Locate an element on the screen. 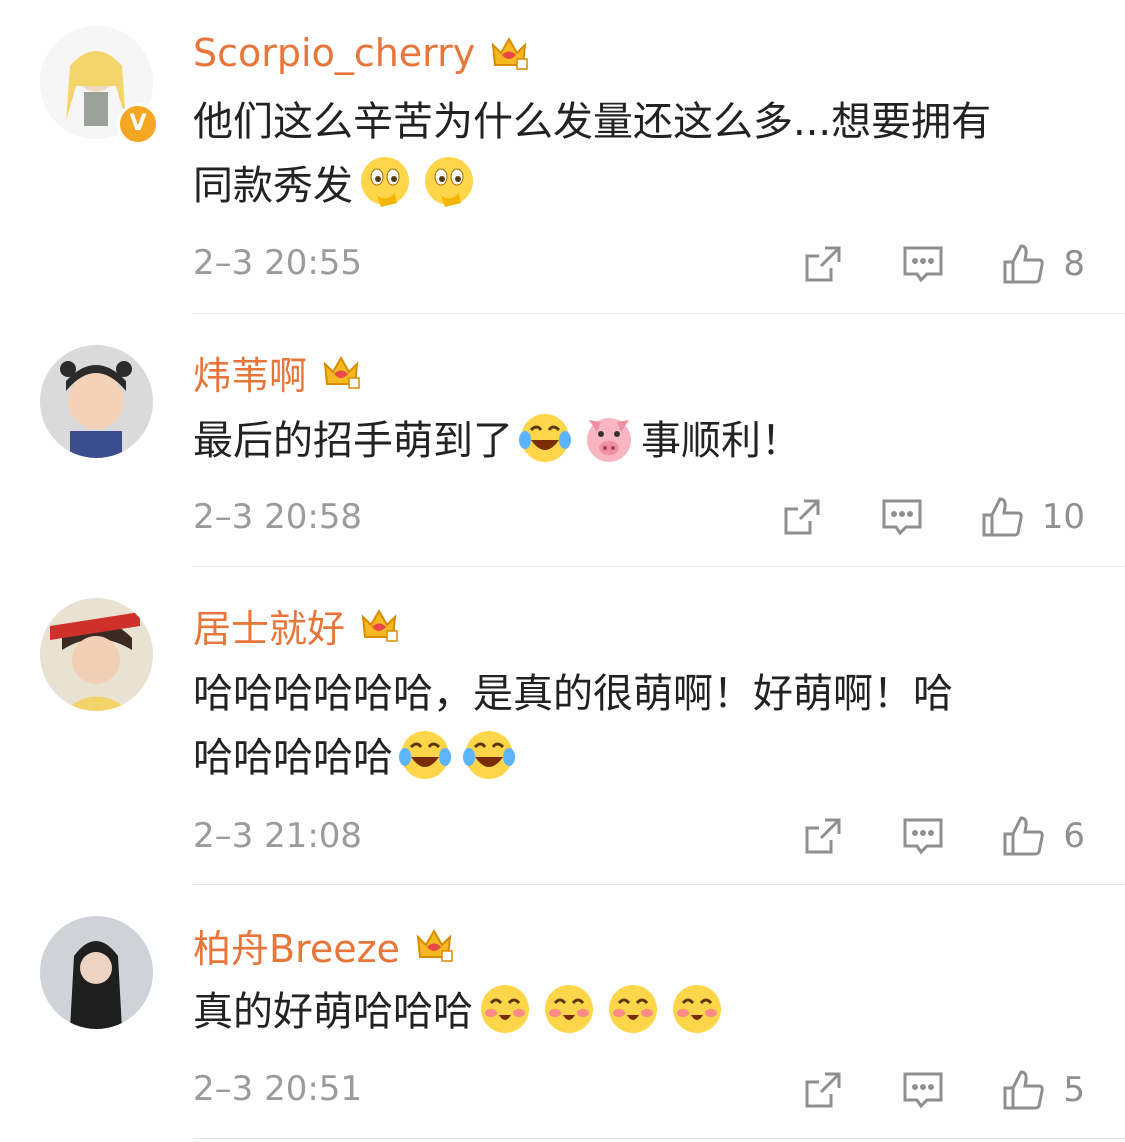  comment-text: 真的好萌哈哈哈 is located at coordinates (643, 1012).